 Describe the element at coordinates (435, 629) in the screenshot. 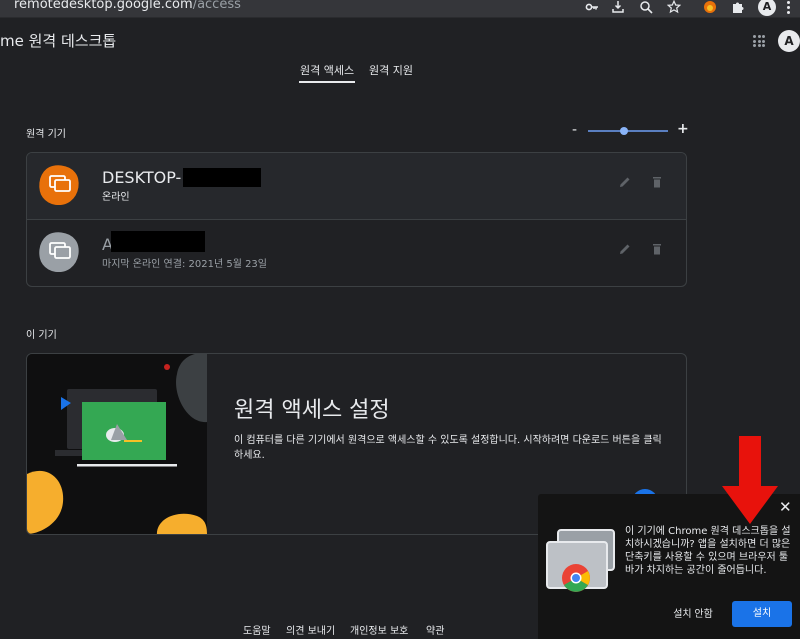

I see `footer-link-terms: 약관` at that location.